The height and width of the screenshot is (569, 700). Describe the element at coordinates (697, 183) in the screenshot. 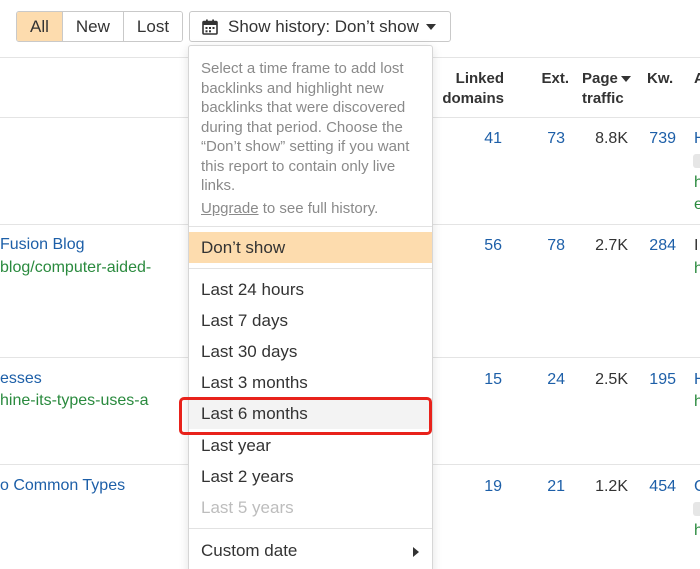

I see `row1-edge-url: h` at that location.